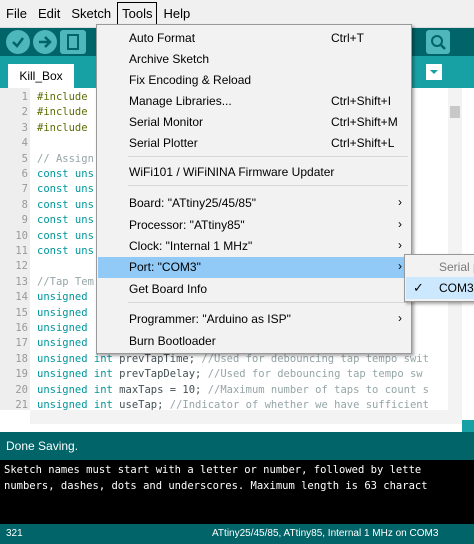 This screenshot has height=544, width=474. Describe the element at coordinates (254, 246) in the screenshot. I see `menu-item-clock-internal-1-mhz: Clock: "Internal 1 MHz" ›` at that location.